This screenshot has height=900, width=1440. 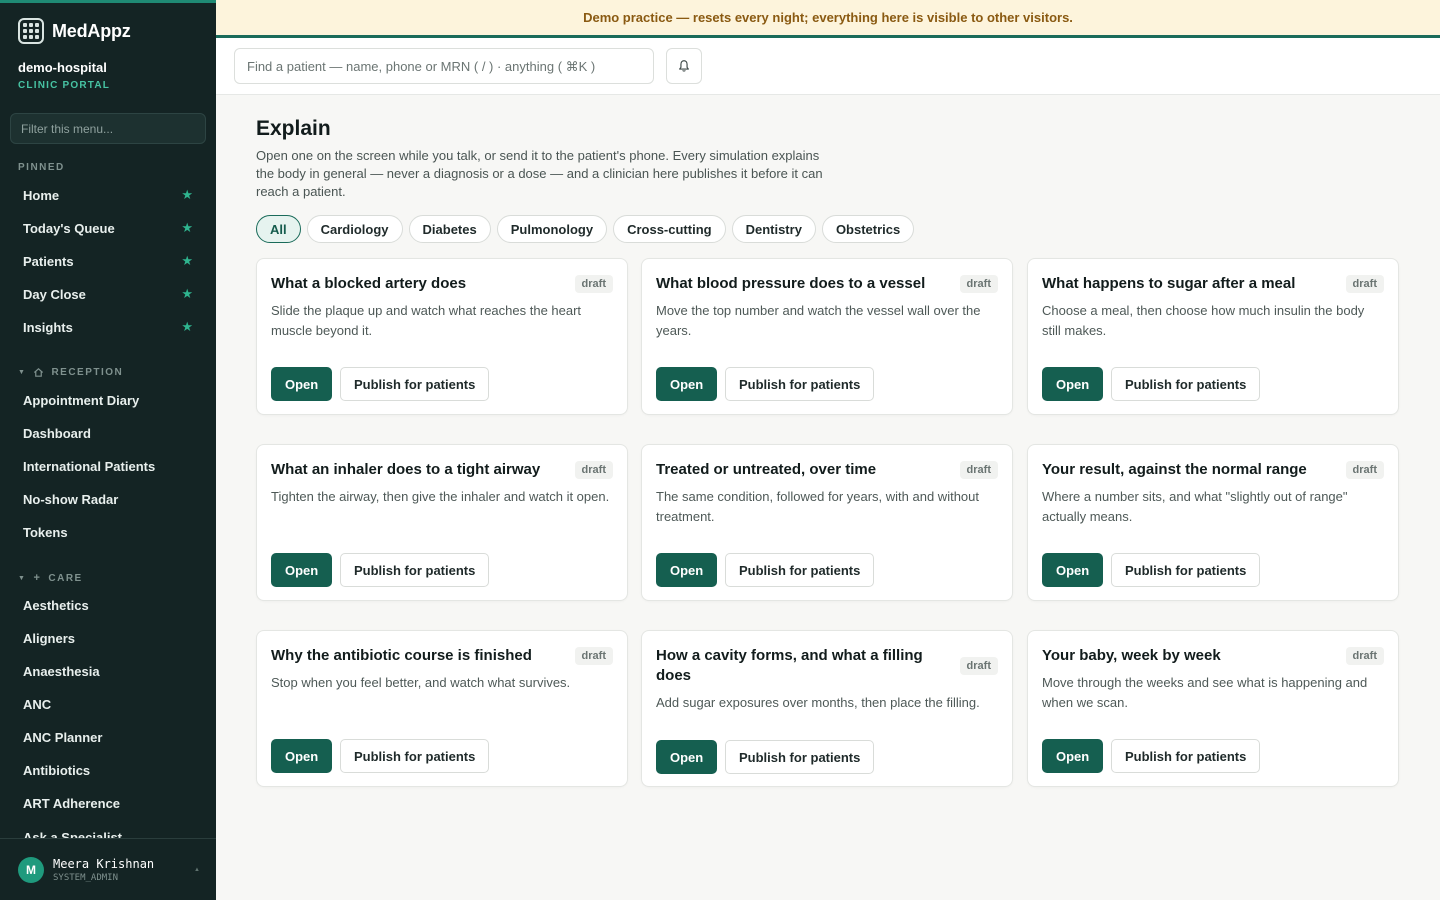 I want to click on card-title: What an inhaler does to a tight airway, so click(x=406, y=469).